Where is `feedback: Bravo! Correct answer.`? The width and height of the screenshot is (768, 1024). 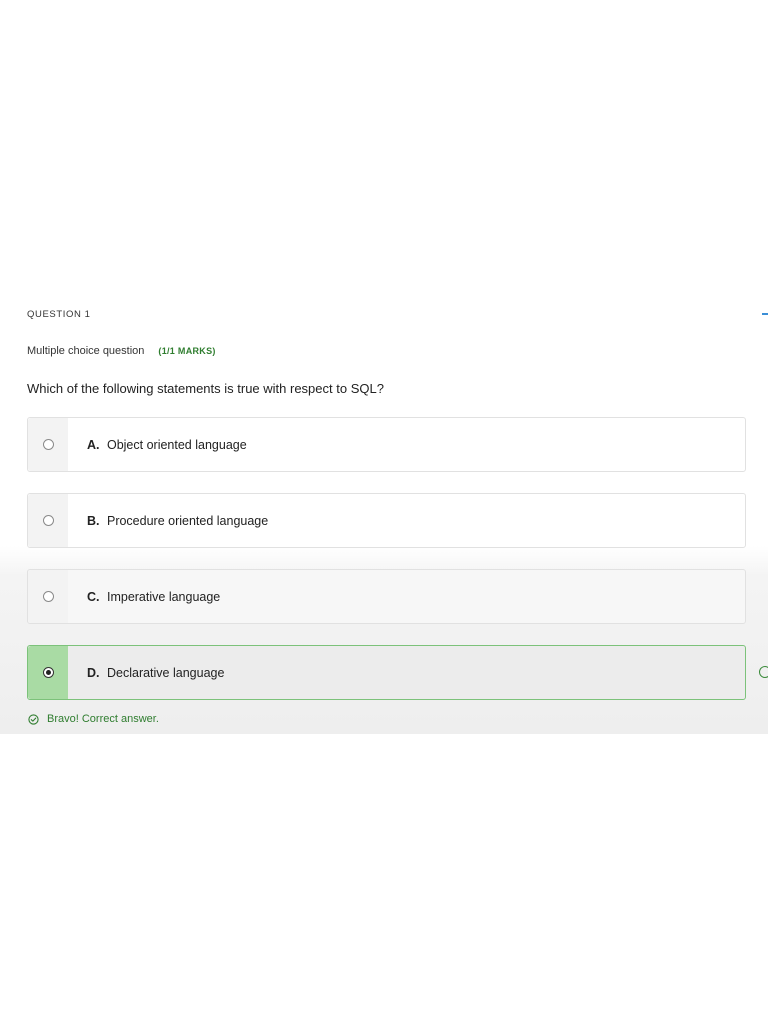 feedback: Bravo! Correct answer. is located at coordinates (93, 719).